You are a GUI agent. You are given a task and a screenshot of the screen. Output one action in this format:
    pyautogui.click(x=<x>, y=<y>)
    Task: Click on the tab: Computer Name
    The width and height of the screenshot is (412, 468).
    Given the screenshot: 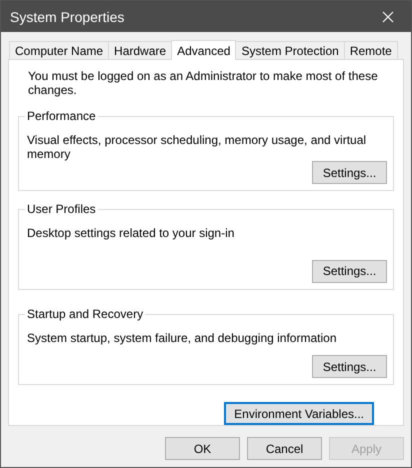 What is the action you would take?
    pyautogui.click(x=59, y=50)
    